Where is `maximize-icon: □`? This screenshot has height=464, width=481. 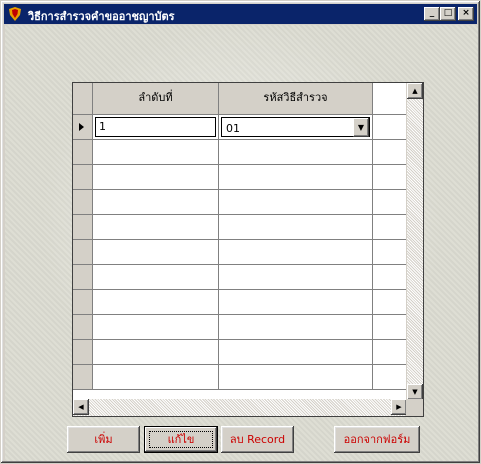
maximize-icon: □ is located at coordinates (448, 13).